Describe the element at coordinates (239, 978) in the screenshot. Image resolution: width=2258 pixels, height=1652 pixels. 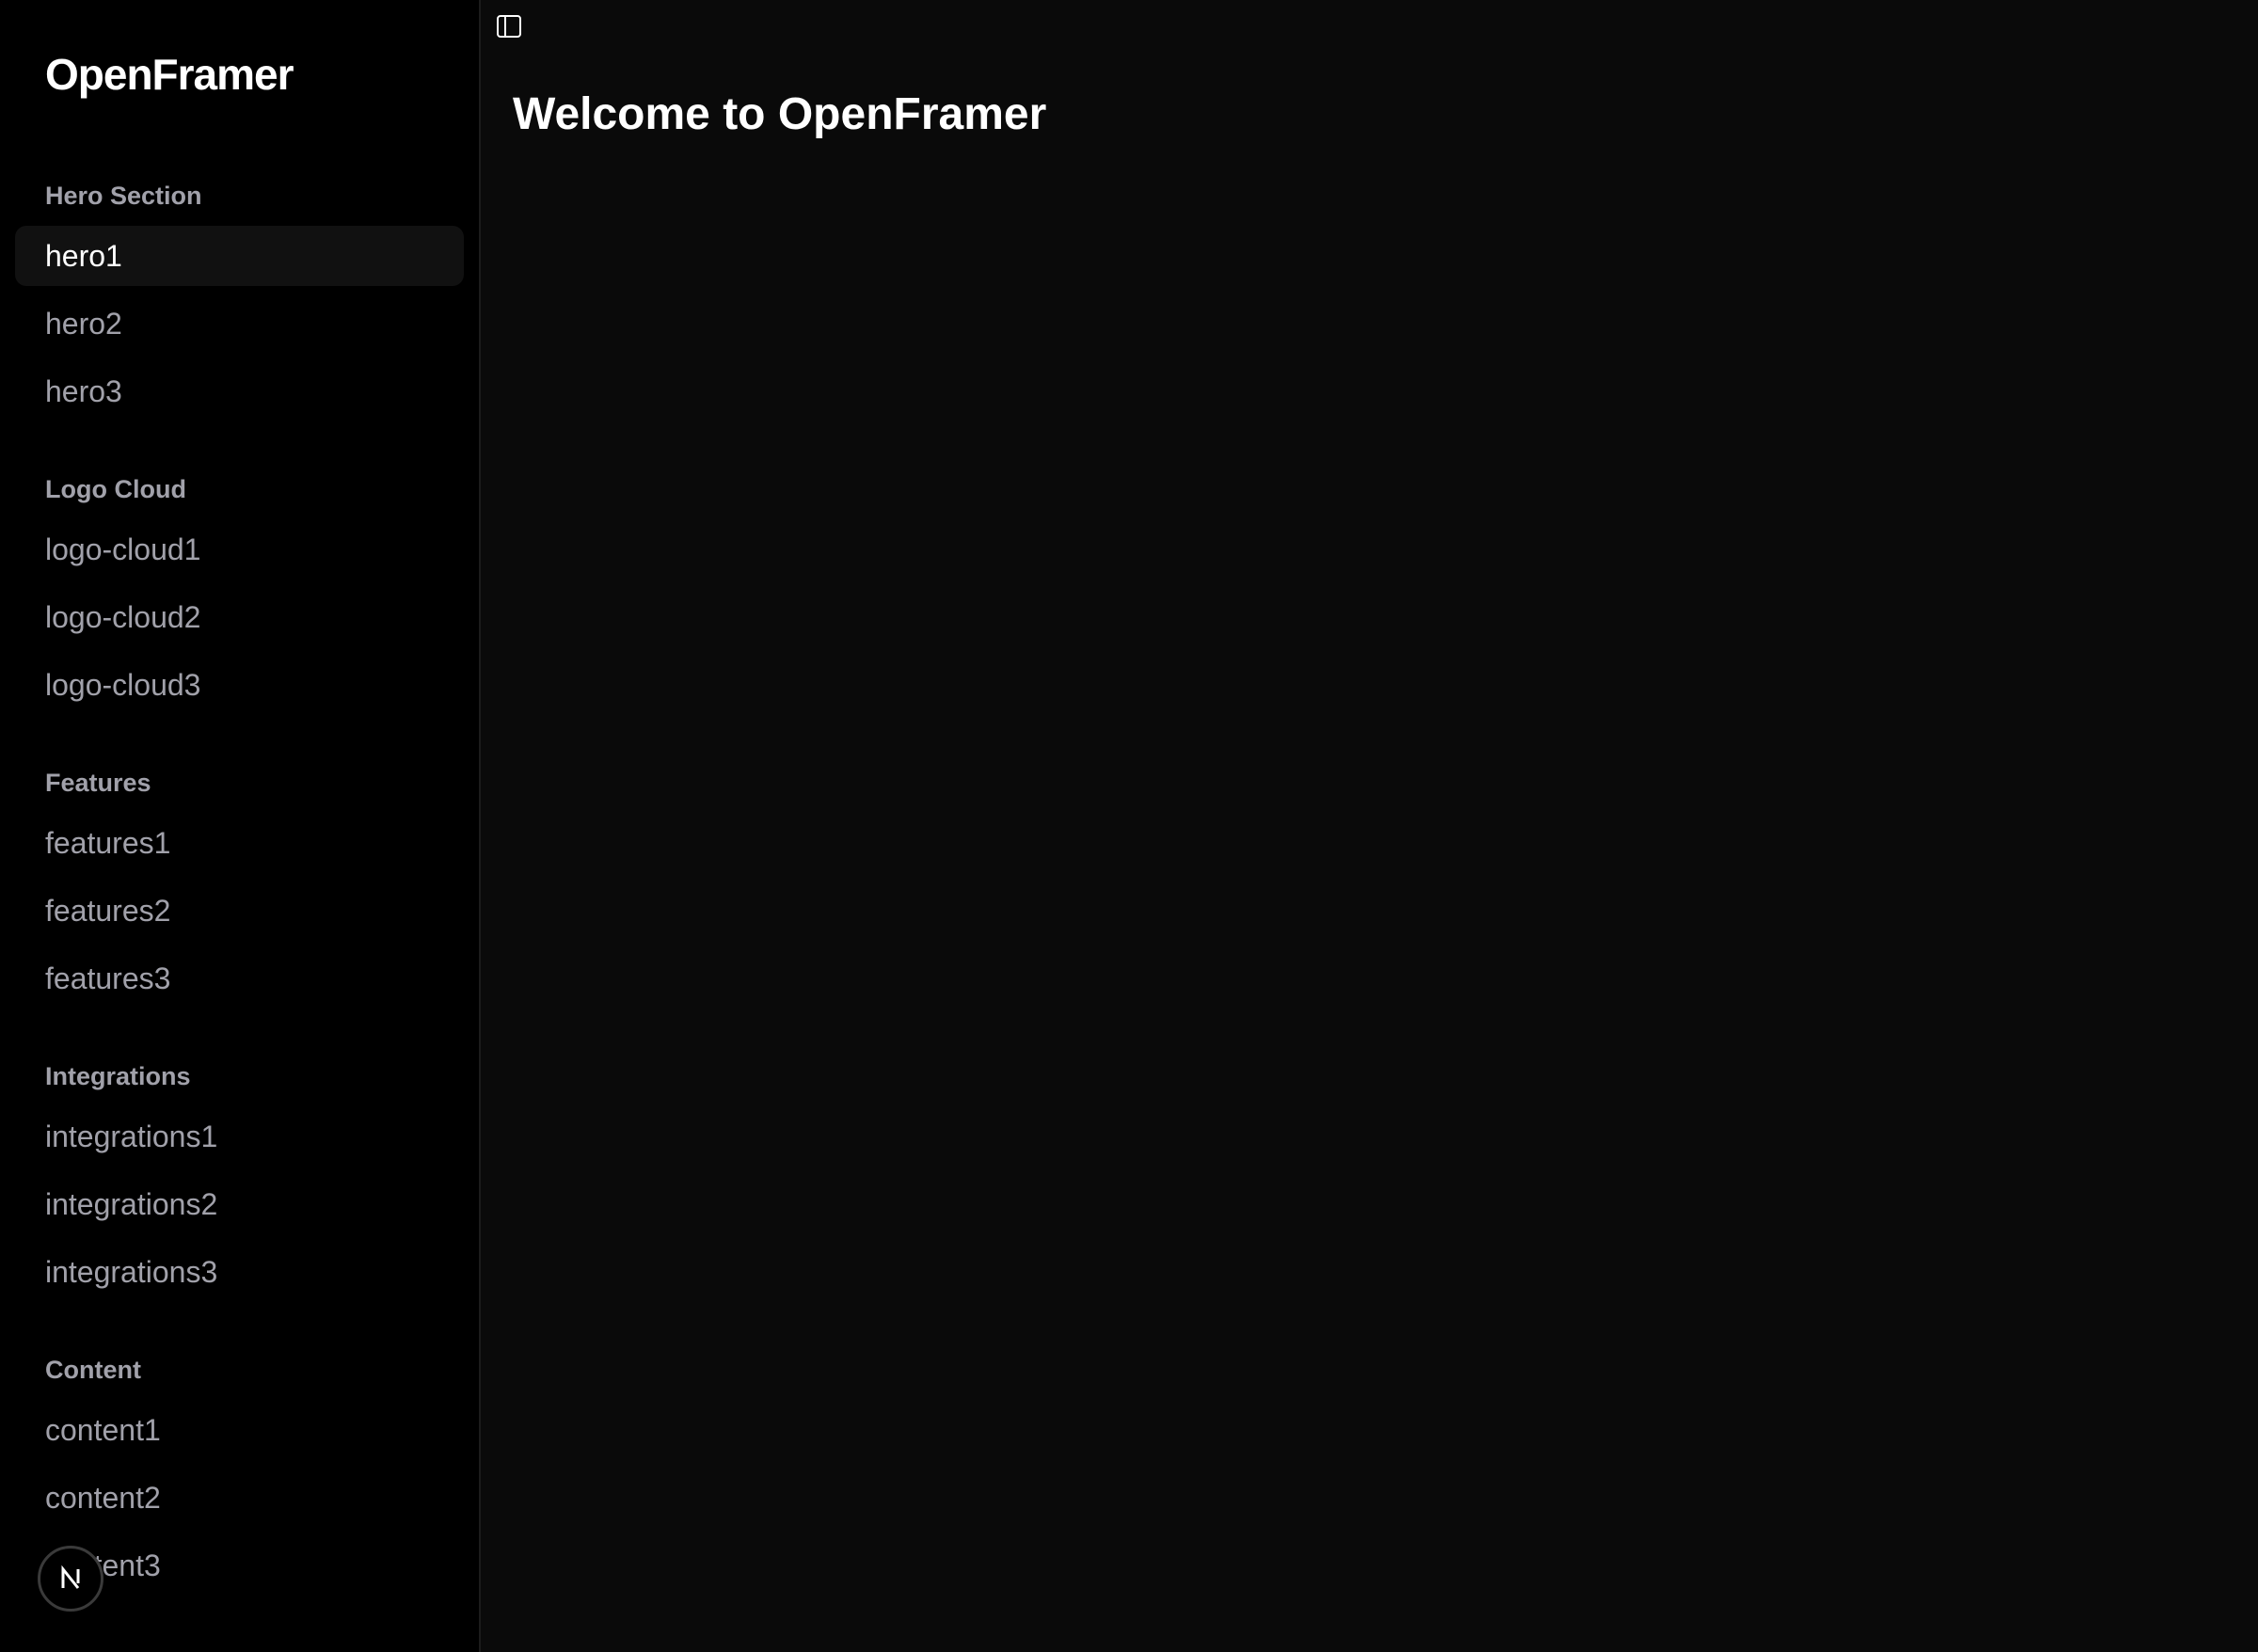
I see `sidebar-item-features3: features3` at that location.